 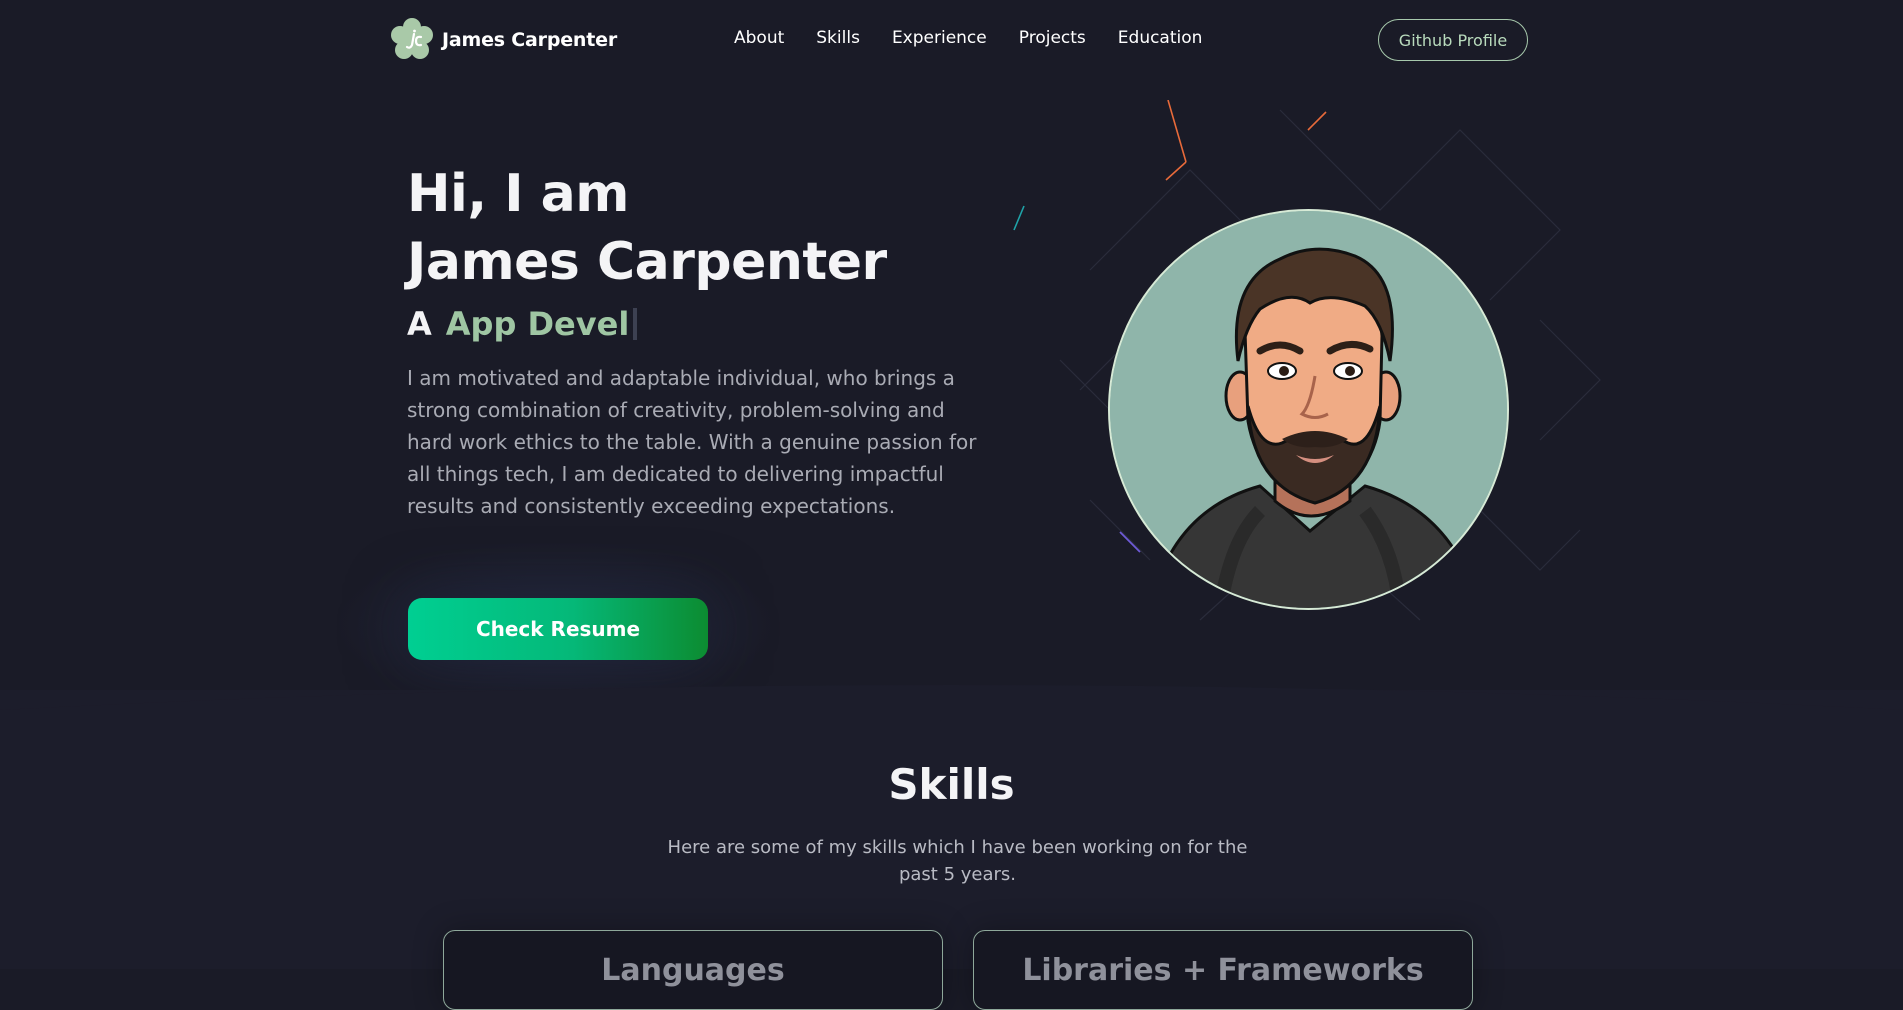 What do you see at coordinates (419, 324) in the screenshot?
I see `role-prefix: A` at bounding box center [419, 324].